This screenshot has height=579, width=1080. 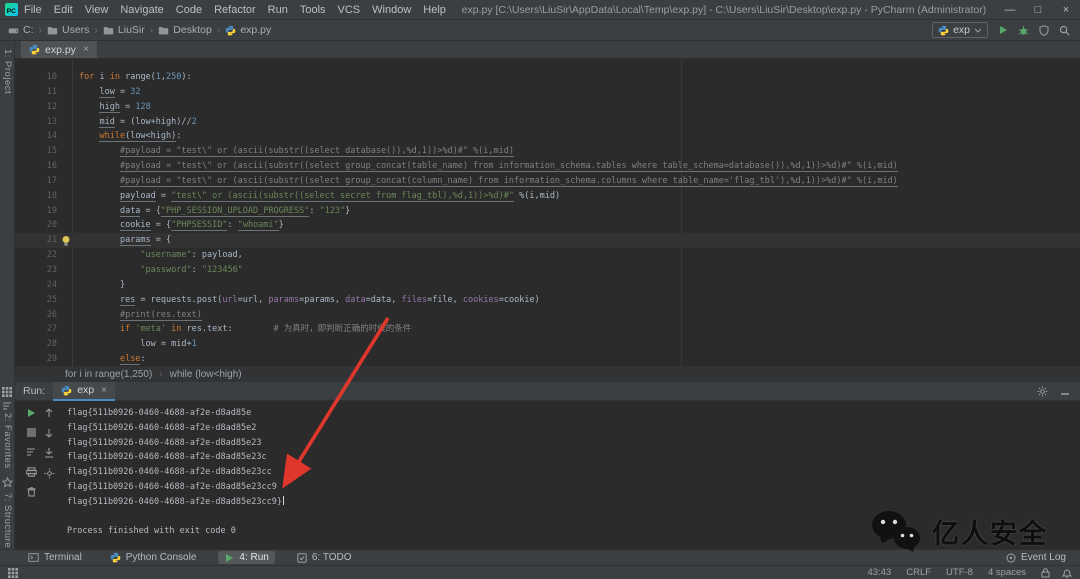 I want to click on editor-breadcrumb: for i in range(1,250) › while (low<high), so click(x=547, y=374).